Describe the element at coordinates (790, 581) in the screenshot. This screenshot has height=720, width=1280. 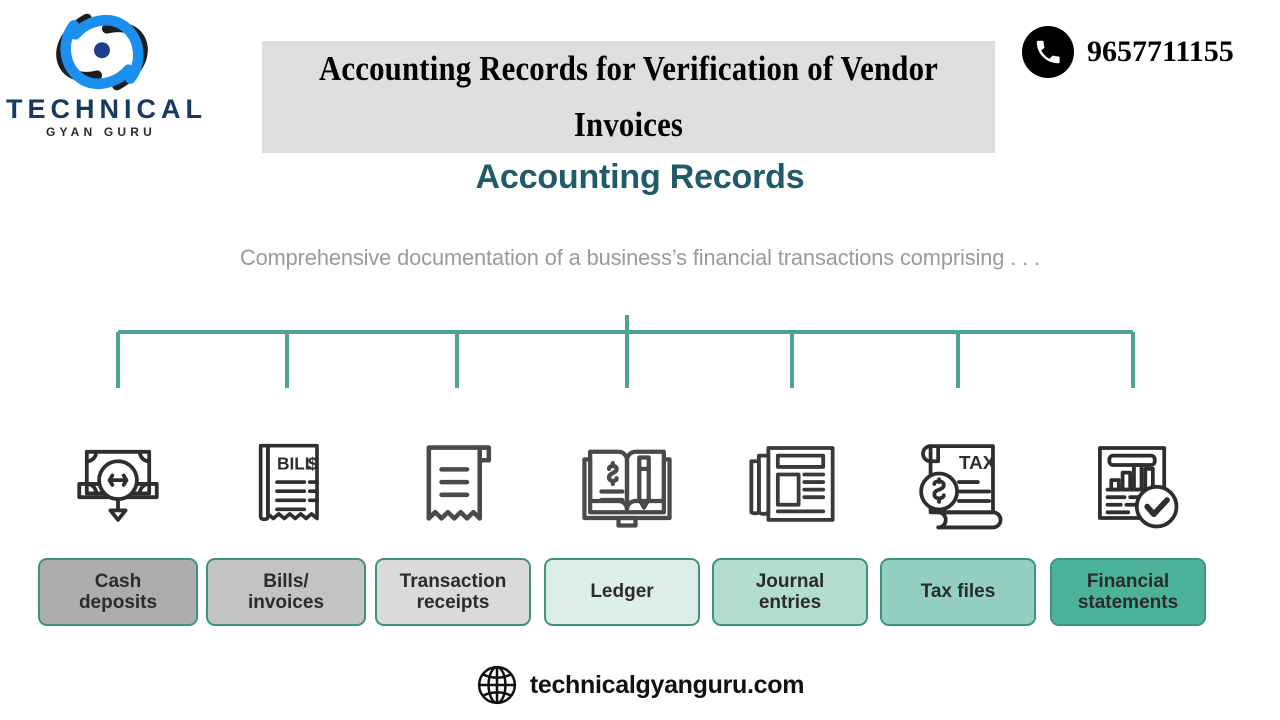
I see `label-line-1: Journal` at that location.